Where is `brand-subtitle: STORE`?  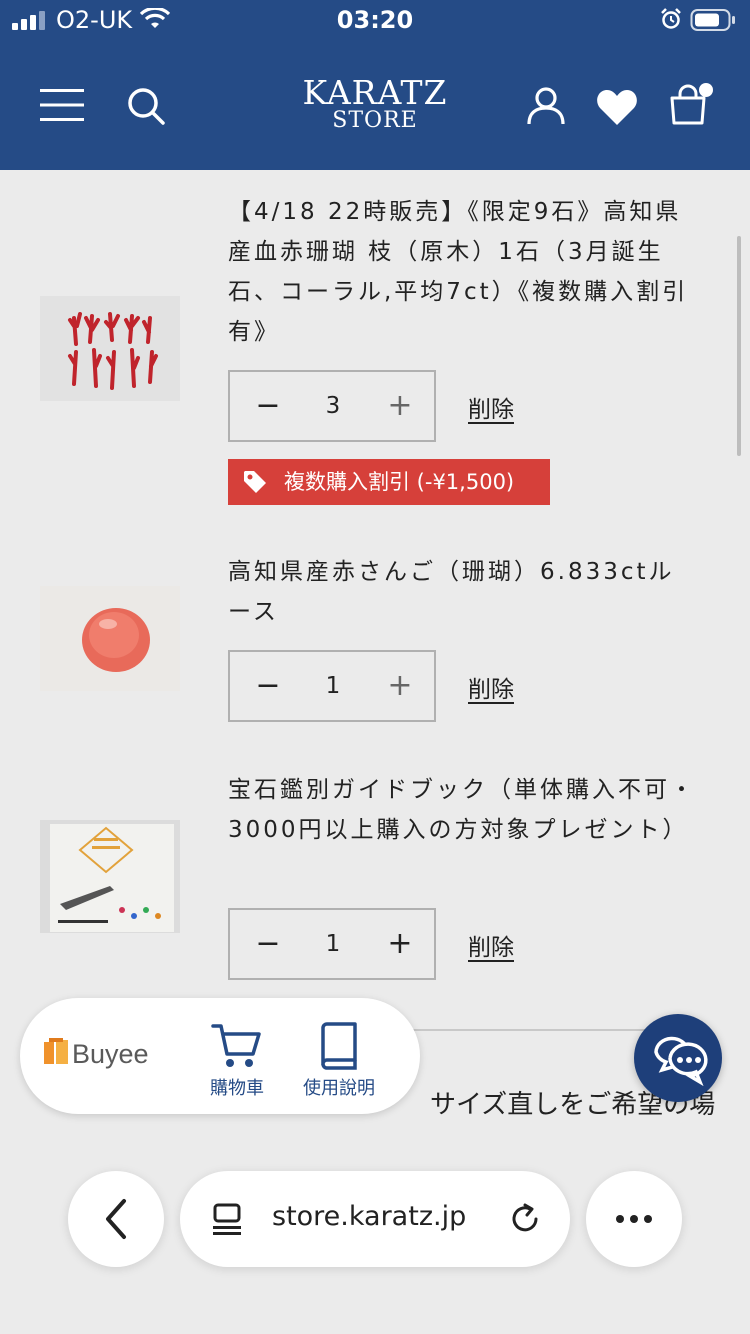 brand-subtitle: STORE is located at coordinates (375, 120).